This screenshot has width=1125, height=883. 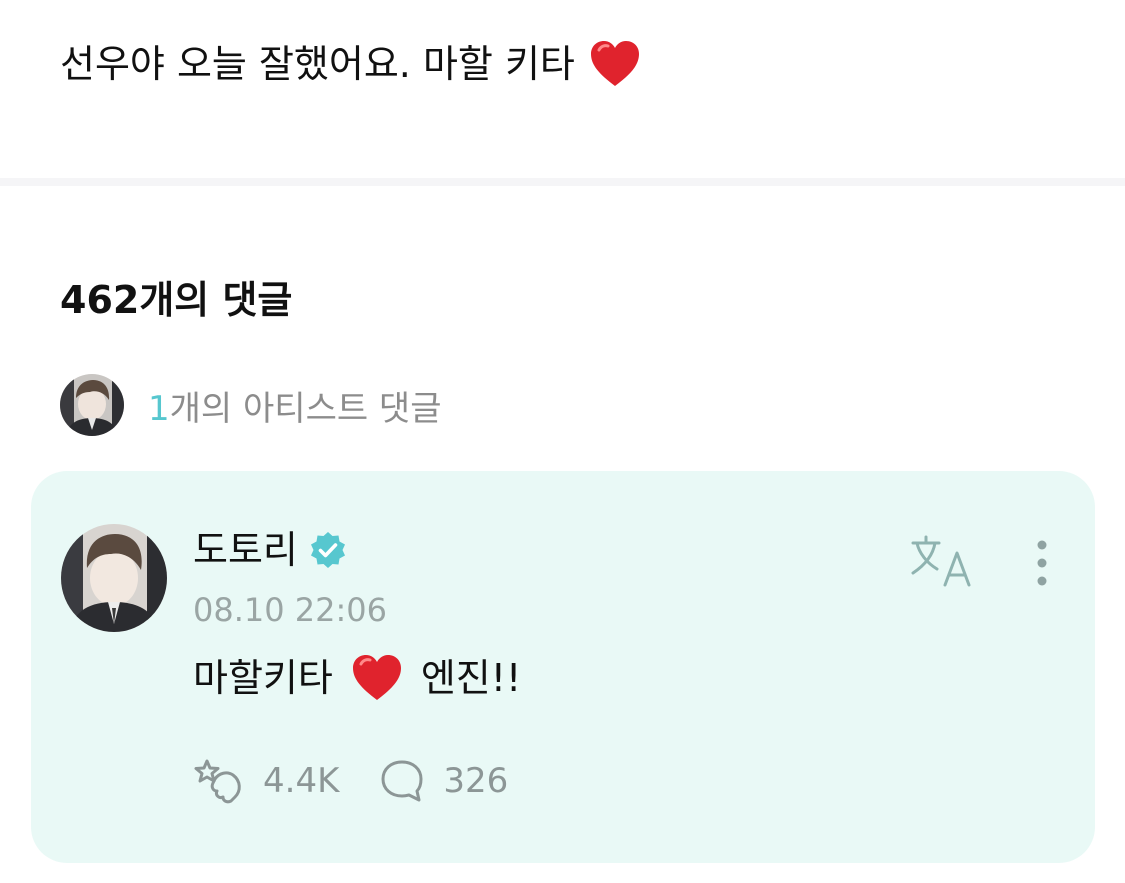 What do you see at coordinates (402, 781) in the screenshot?
I see `reply-bubble-icon` at bounding box center [402, 781].